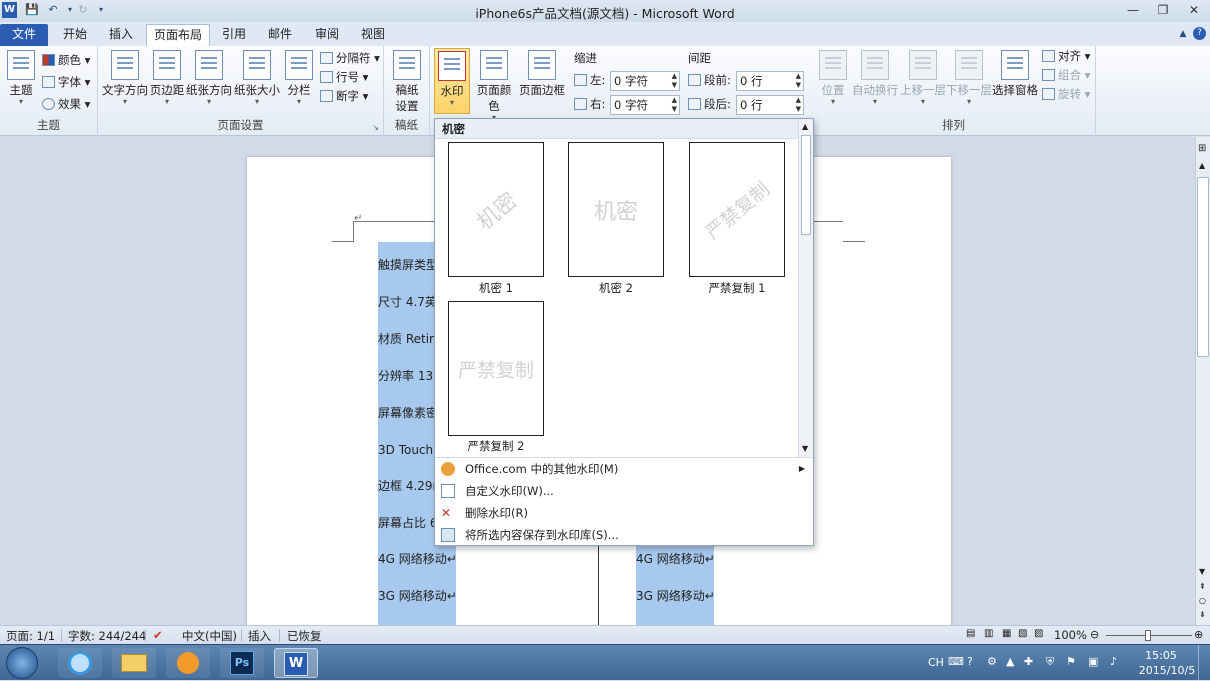  Describe the element at coordinates (1198, 634) in the screenshot. I see `zoom-in-icon: ⊕` at that location.